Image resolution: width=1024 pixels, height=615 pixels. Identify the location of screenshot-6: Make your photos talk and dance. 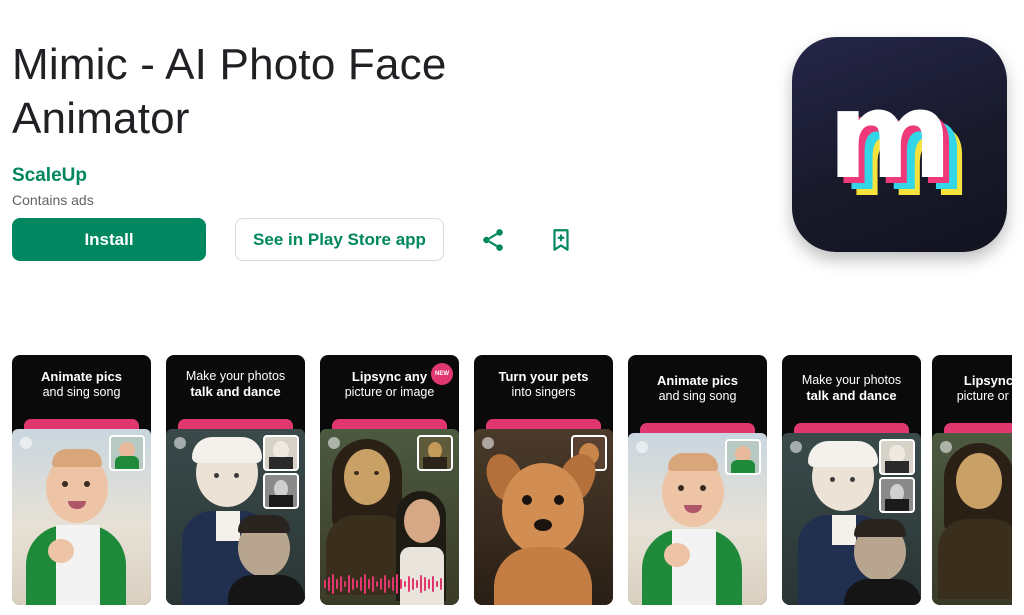
(851, 480).